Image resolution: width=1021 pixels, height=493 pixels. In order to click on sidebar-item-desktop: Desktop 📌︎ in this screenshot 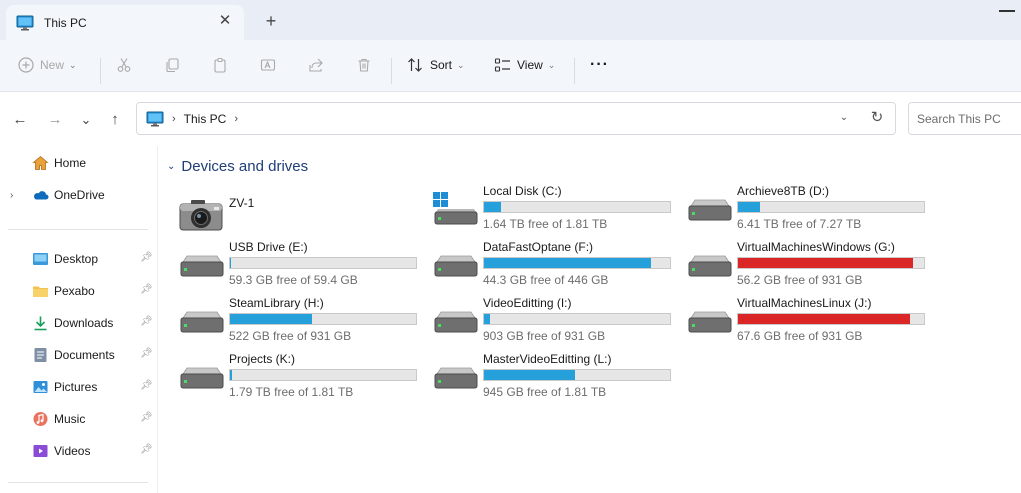, I will do `click(79, 259)`.